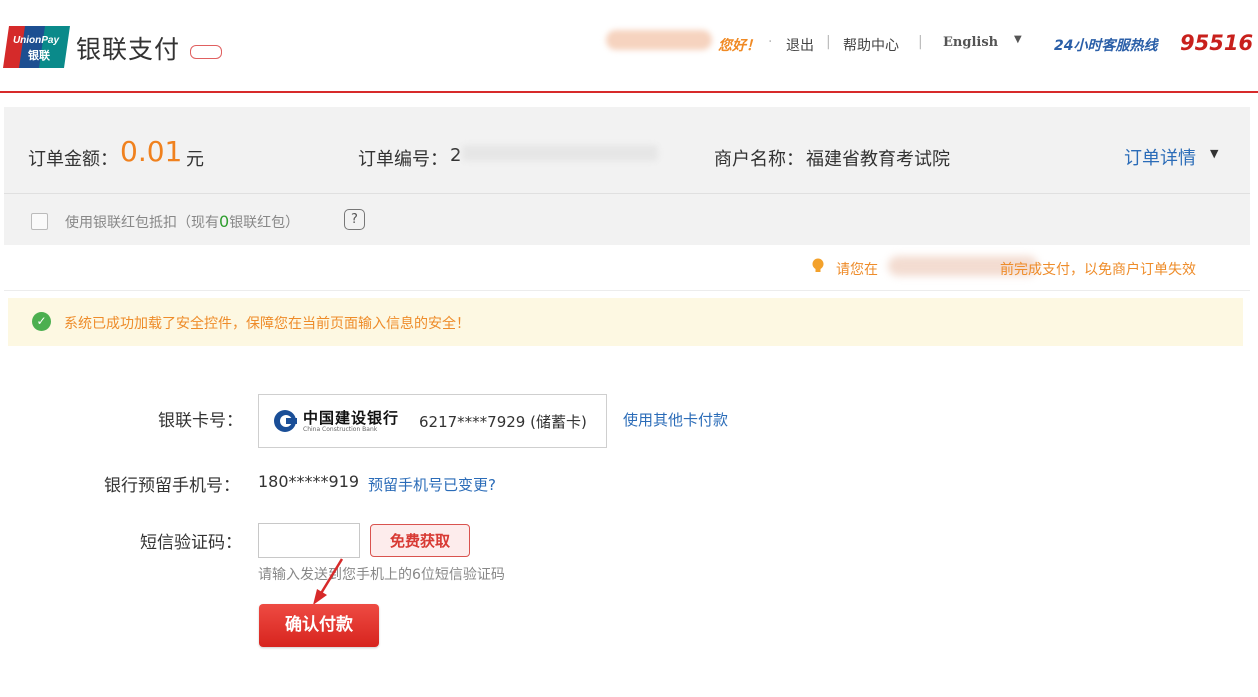 Image resolution: width=1258 pixels, height=697 pixels. I want to click on order-amount-value: 0.01, so click(151, 151).